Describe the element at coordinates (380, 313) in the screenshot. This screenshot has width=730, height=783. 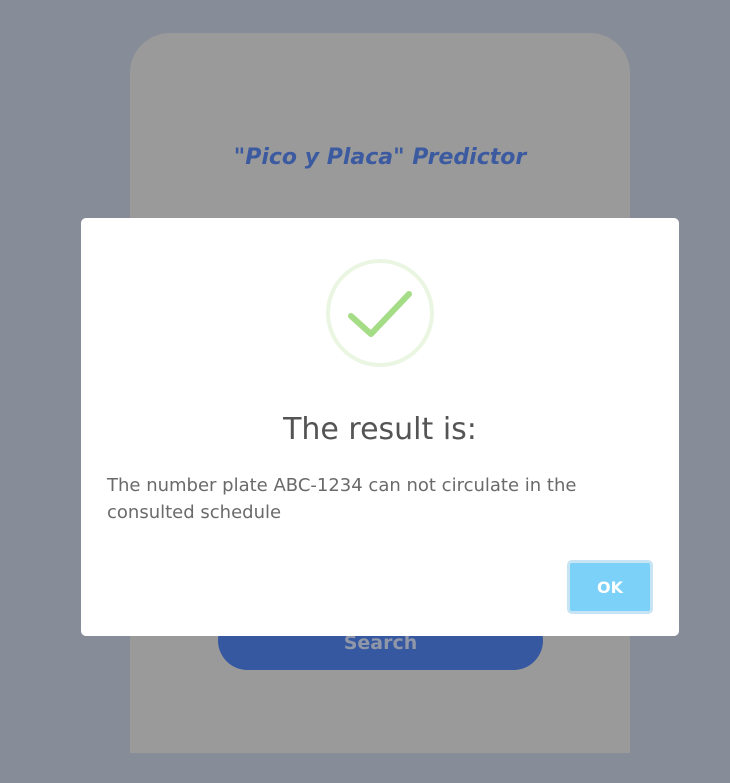
I see `success-check-icon` at that location.